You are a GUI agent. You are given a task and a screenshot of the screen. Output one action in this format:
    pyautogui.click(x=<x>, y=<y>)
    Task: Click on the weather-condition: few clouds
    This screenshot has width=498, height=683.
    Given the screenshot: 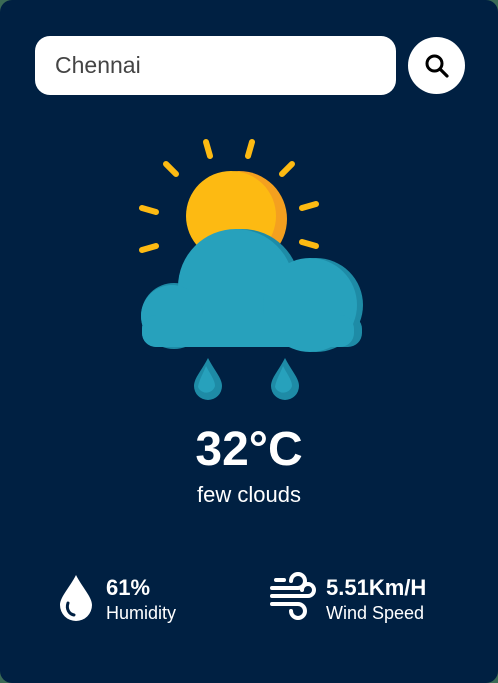 What is the action you would take?
    pyautogui.click(x=249, y=494)
    